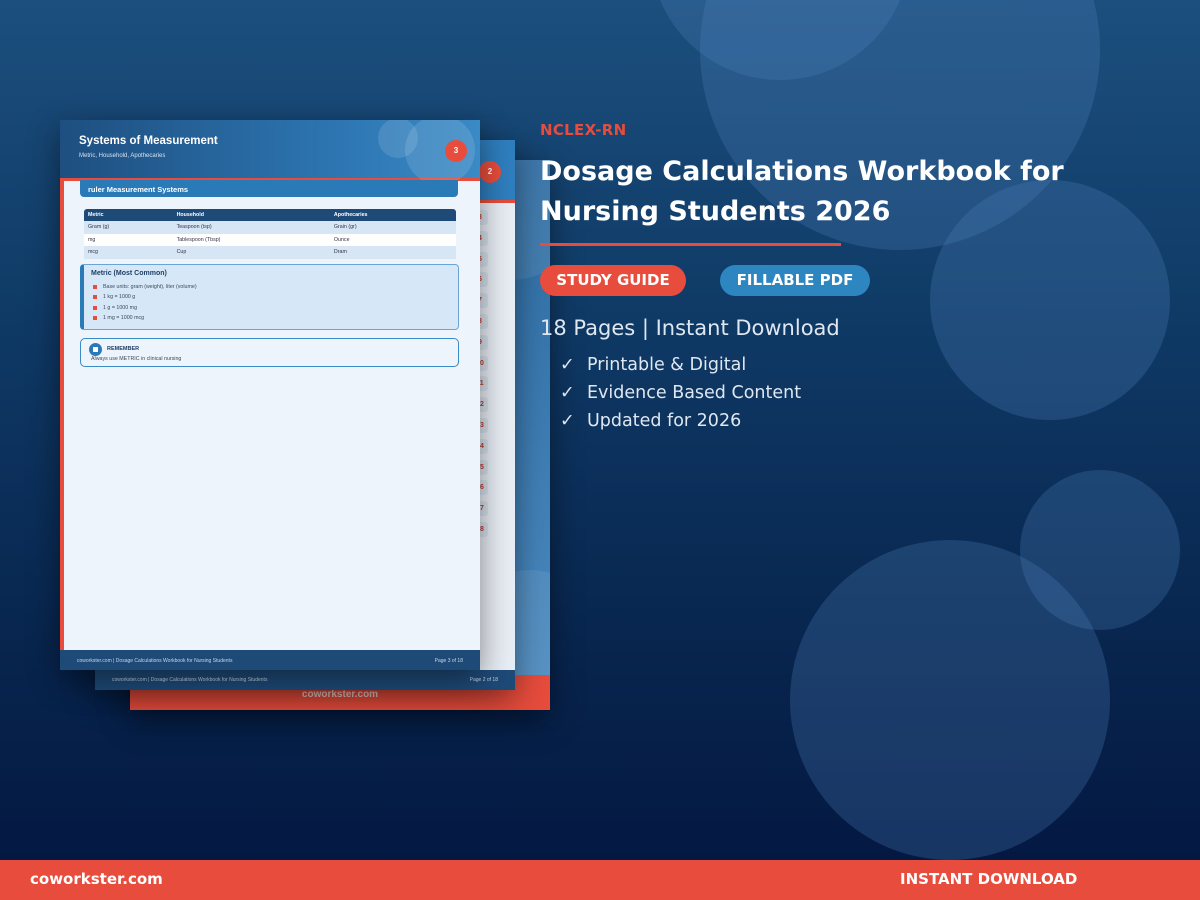 This screenshot has width=1200, height=900. Describe the element at coordinates (128, 252) in the screenshot. I see `table-cell: mcg` at that location.